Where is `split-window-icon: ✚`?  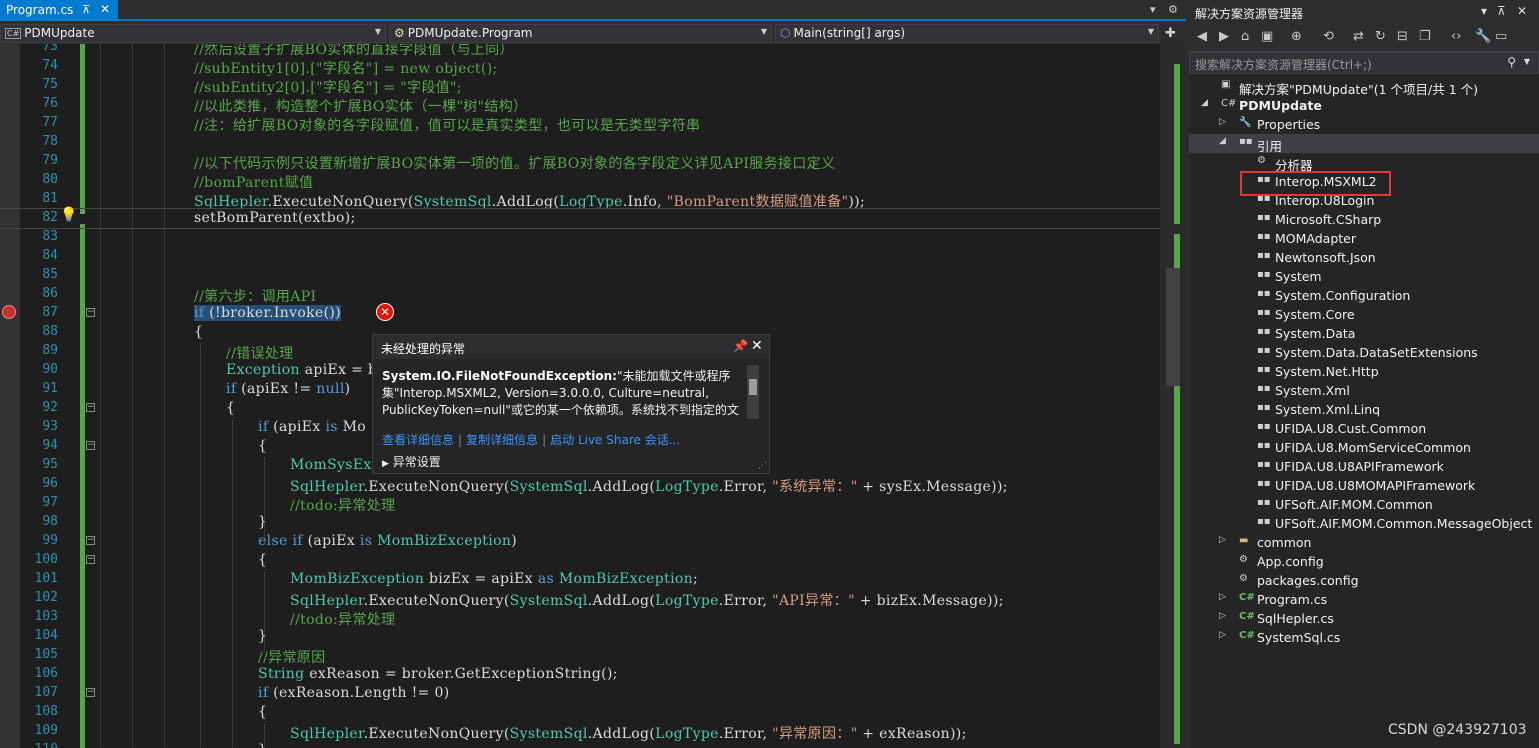
split-window-icon: ✚ is located at coordinates (1170, 33).